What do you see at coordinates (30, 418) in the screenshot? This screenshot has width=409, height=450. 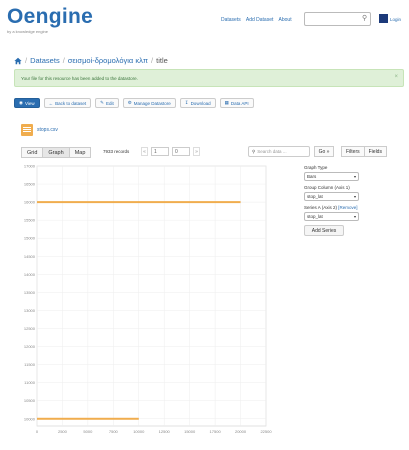 I see `y-tick-label: 10000` at bounding box center [30, 418].